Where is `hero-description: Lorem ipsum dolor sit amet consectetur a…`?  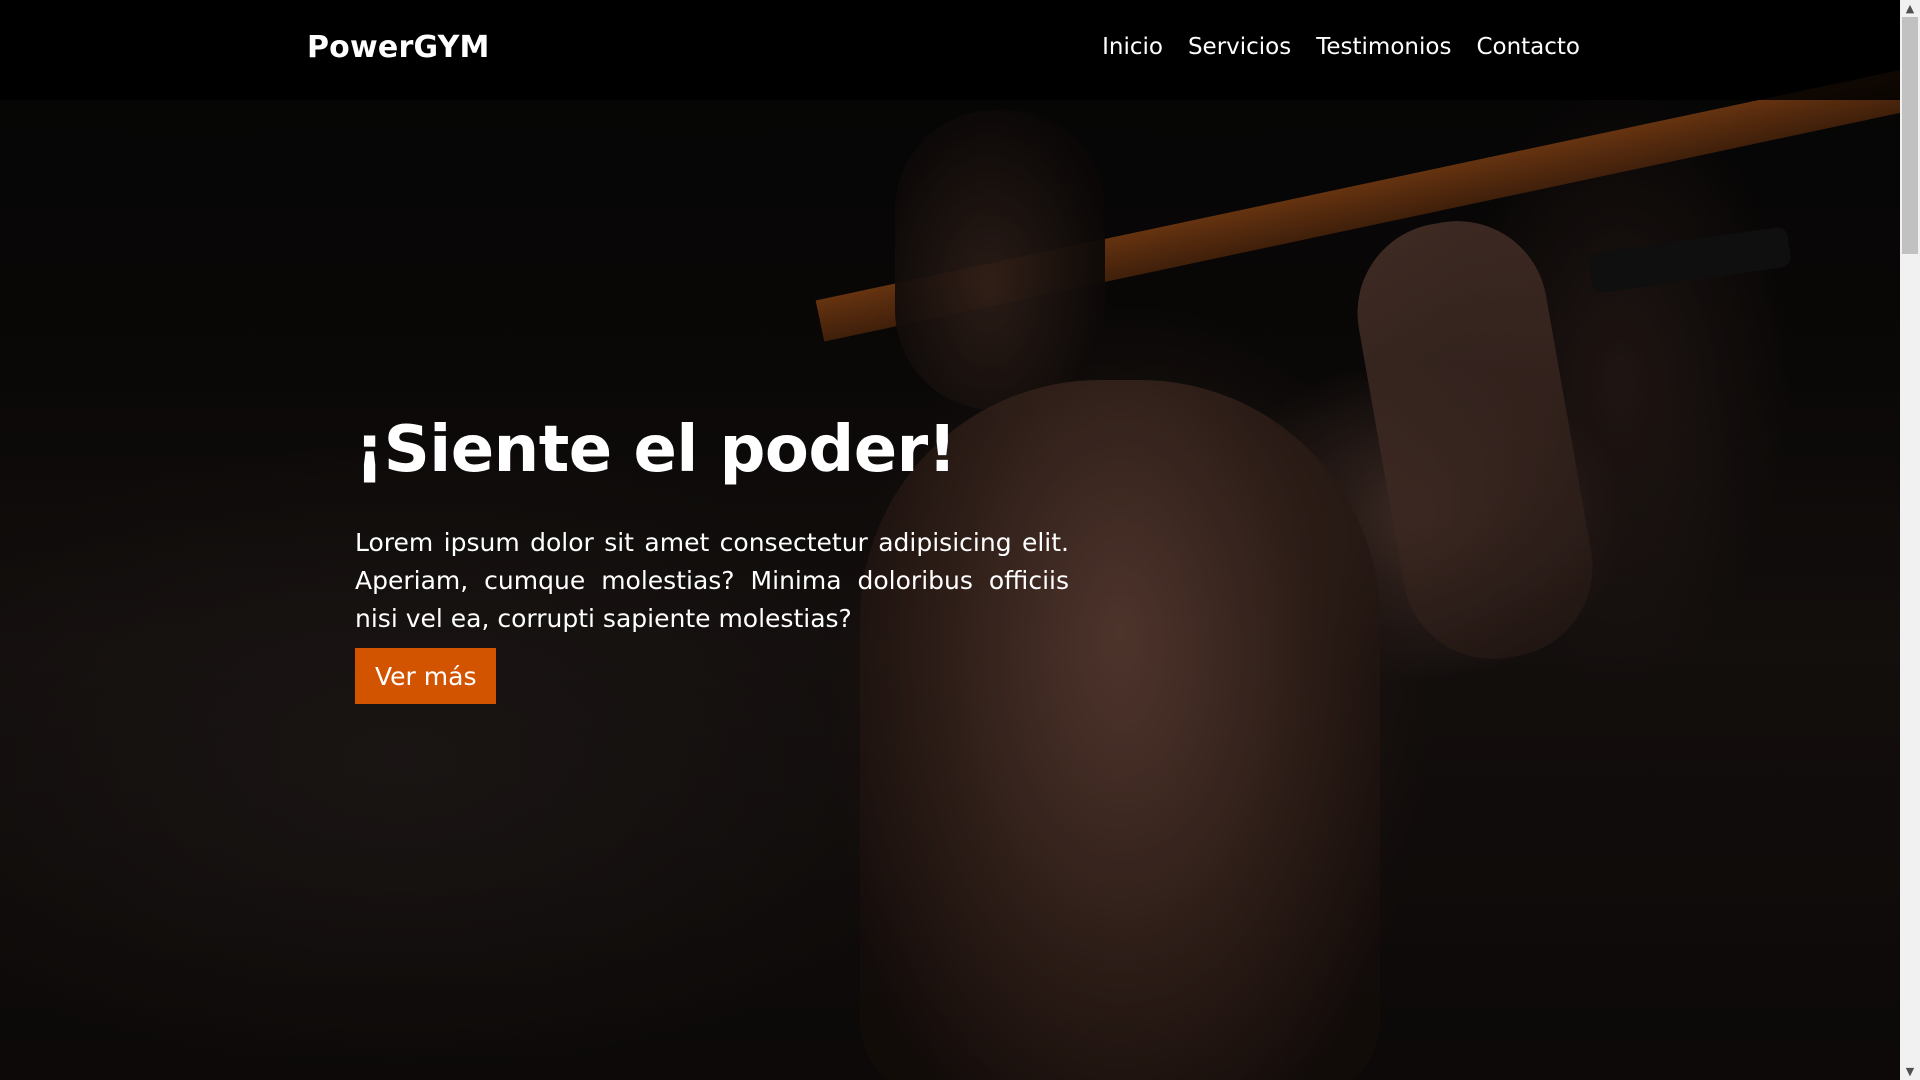 hero-description: Lorem ipsum dolor sit amet consectetur a… is located at coordinates (712, 580).